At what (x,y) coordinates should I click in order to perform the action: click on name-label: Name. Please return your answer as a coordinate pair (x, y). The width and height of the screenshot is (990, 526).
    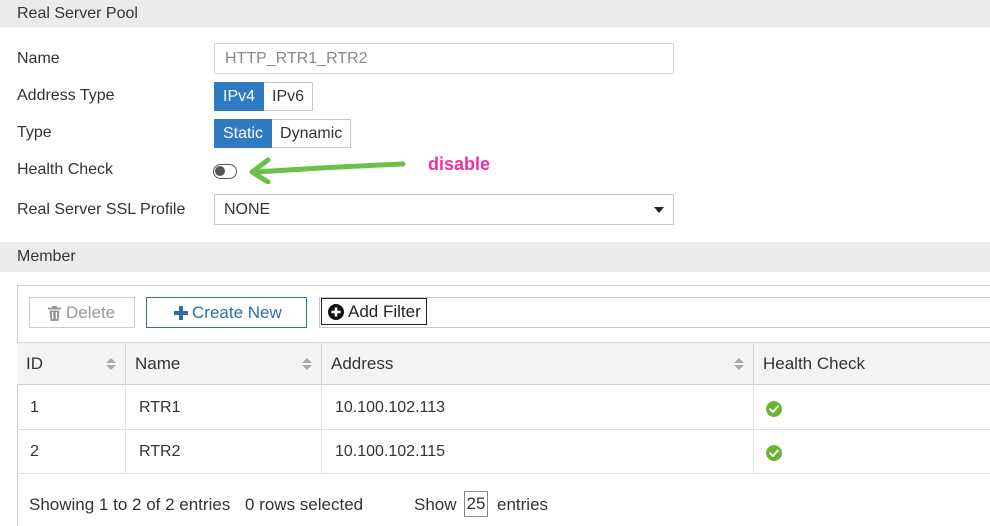
    Looking at the image, I should click on (38, 58).